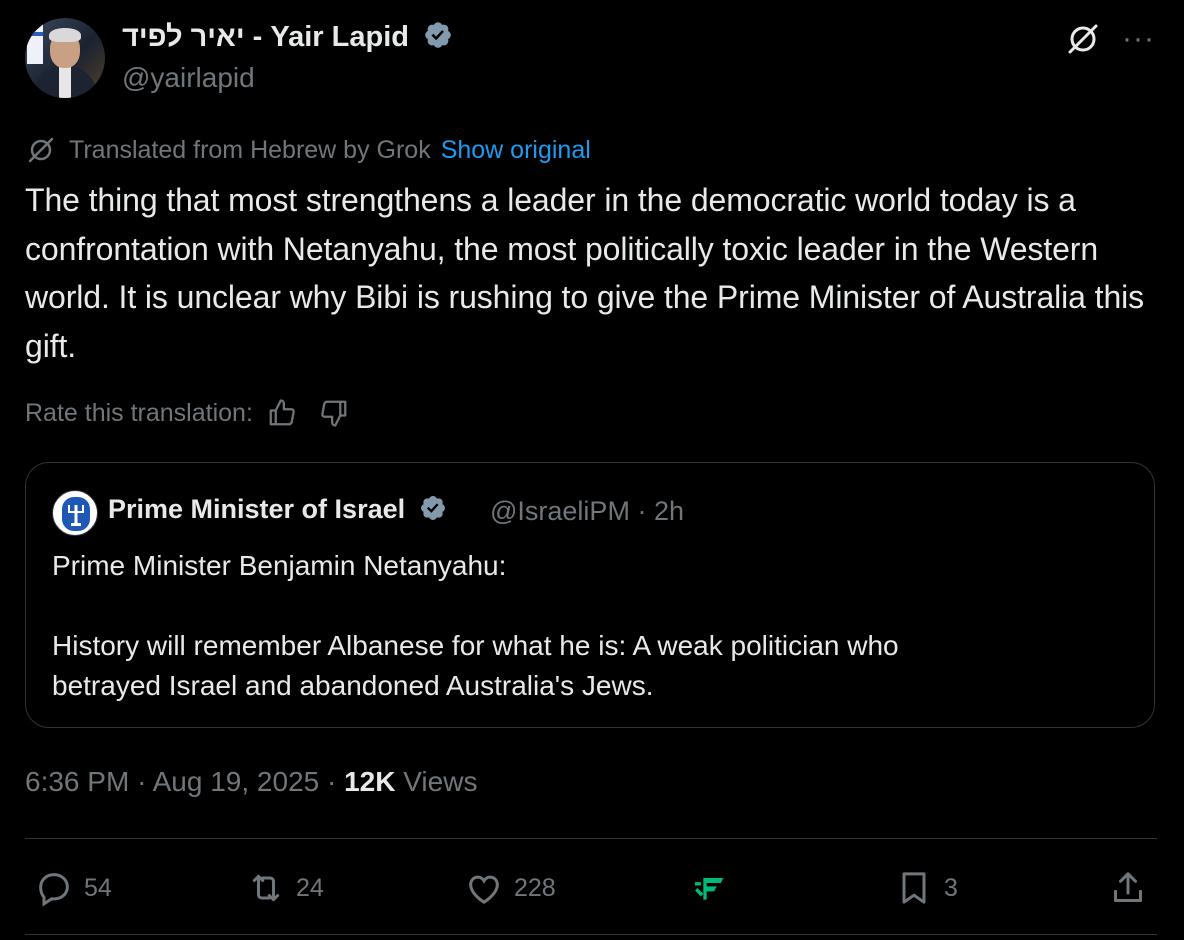 This screenshot has width=1184, height=940. I want to click on tweet-meta: 6:36 PM · Aug 19, 2025 · 12K Views, so click(251, 781).